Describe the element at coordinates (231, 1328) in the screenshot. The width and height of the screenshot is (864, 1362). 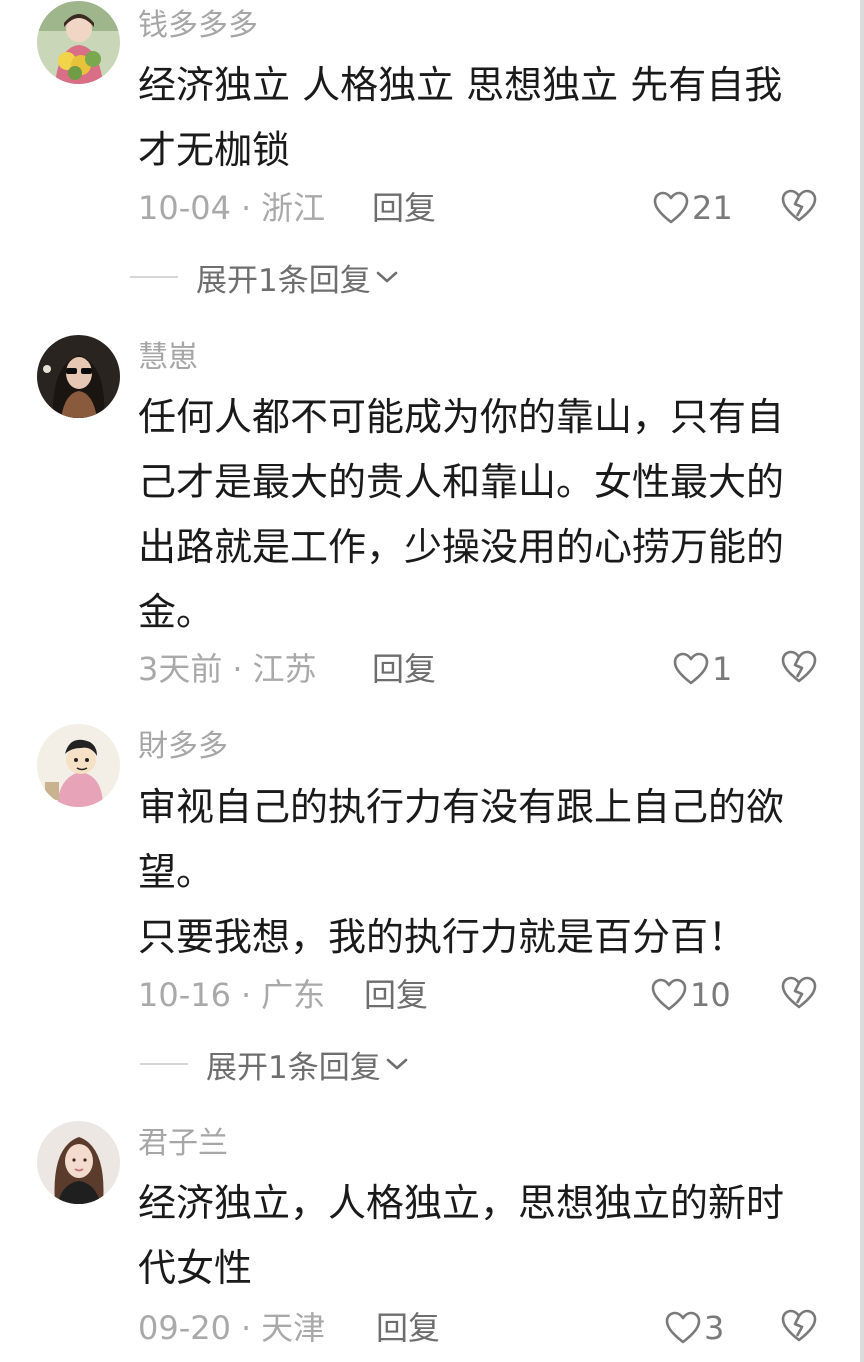
I see `comment-meta: 09-20 · 天津` at that location.